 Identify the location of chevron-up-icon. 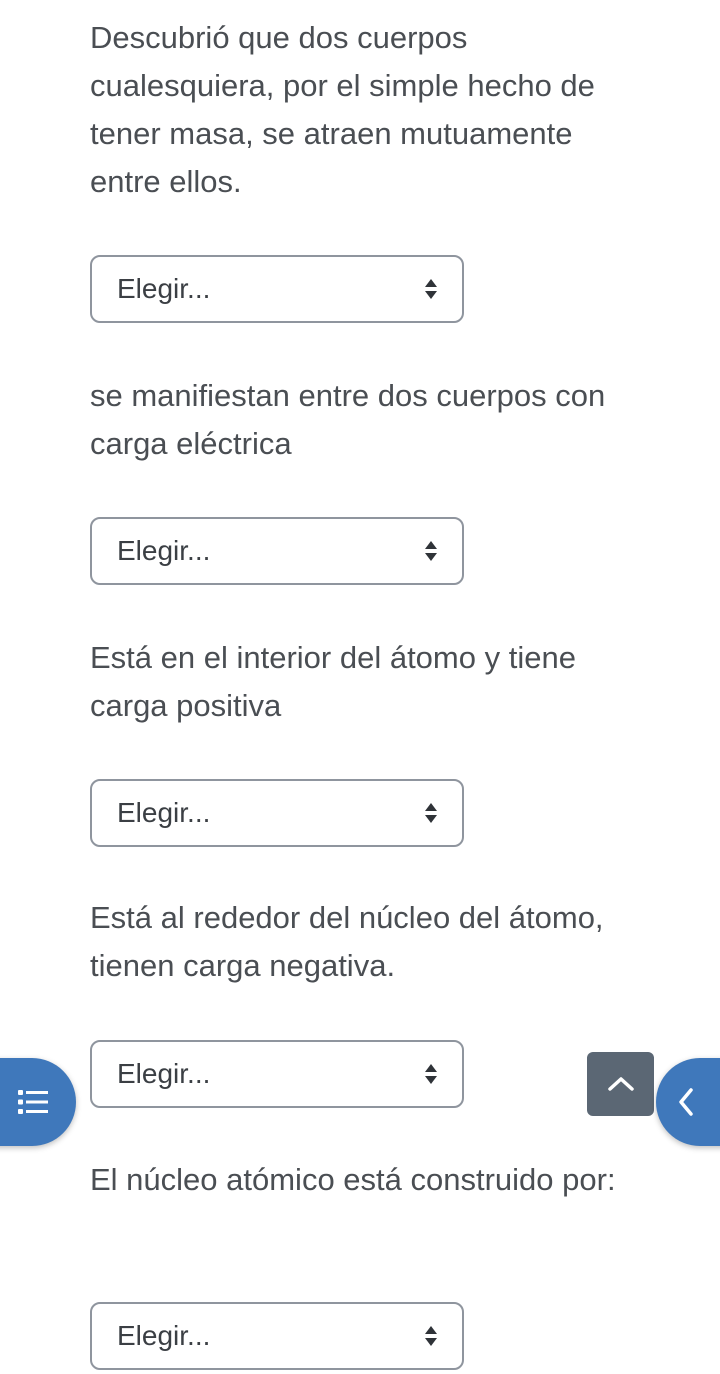
(620, 1084).